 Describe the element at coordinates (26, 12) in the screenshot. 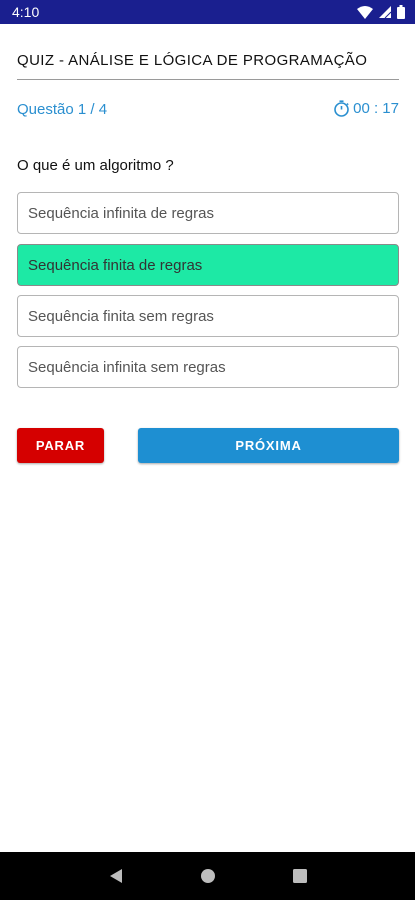

I see `status-time: 4:10` at that location.